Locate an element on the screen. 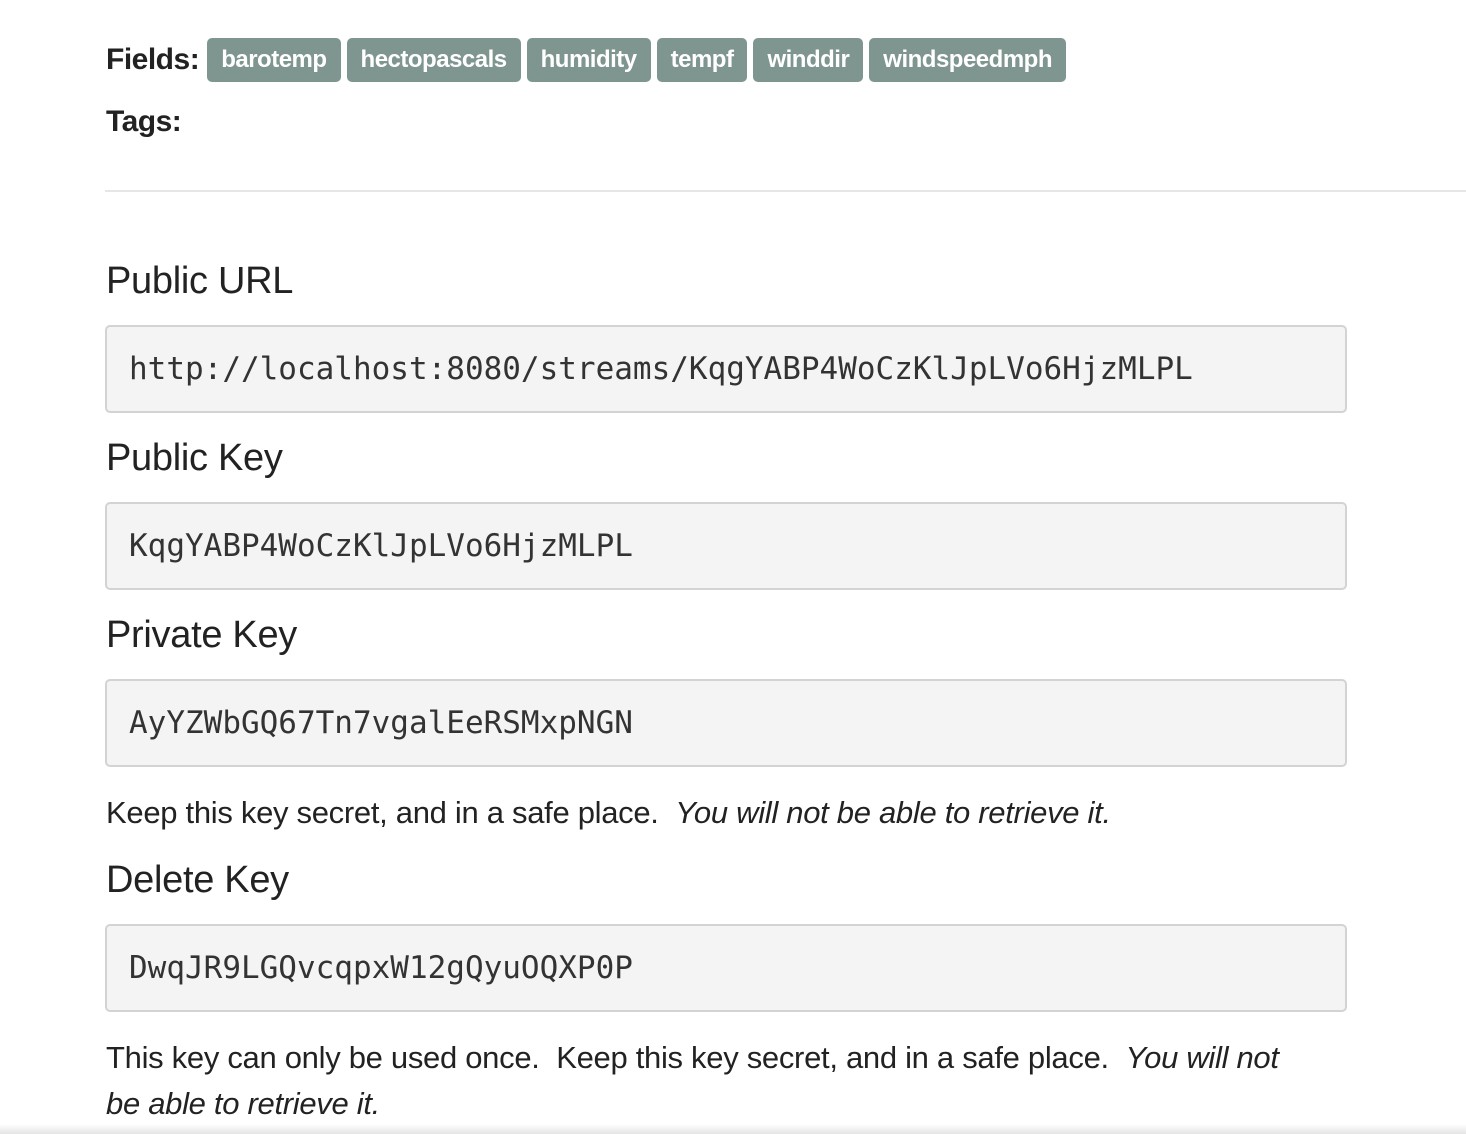 Image resolution: width=1466 pixels, height=1134 pixels. tags-row: Tags: is located at coordinates (147, 122).